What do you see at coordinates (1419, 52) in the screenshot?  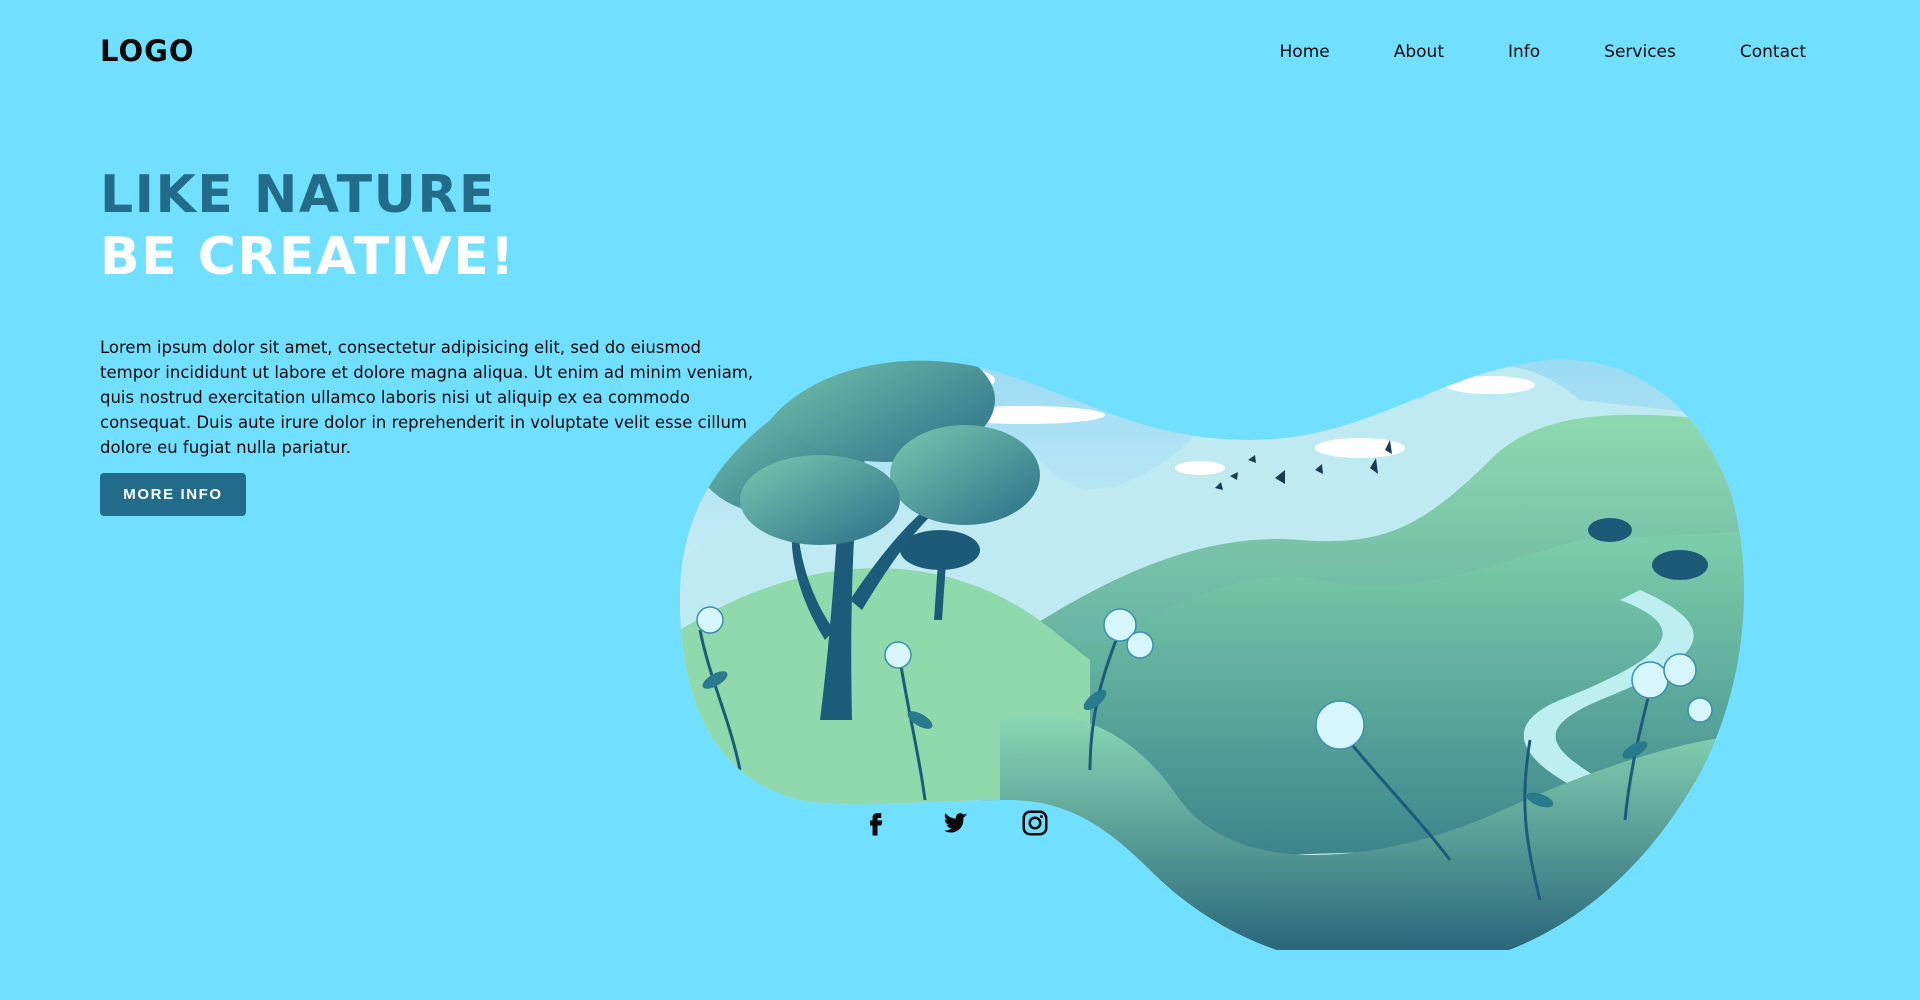 I see `nav-about: About` at bounding box center [1419, 52].